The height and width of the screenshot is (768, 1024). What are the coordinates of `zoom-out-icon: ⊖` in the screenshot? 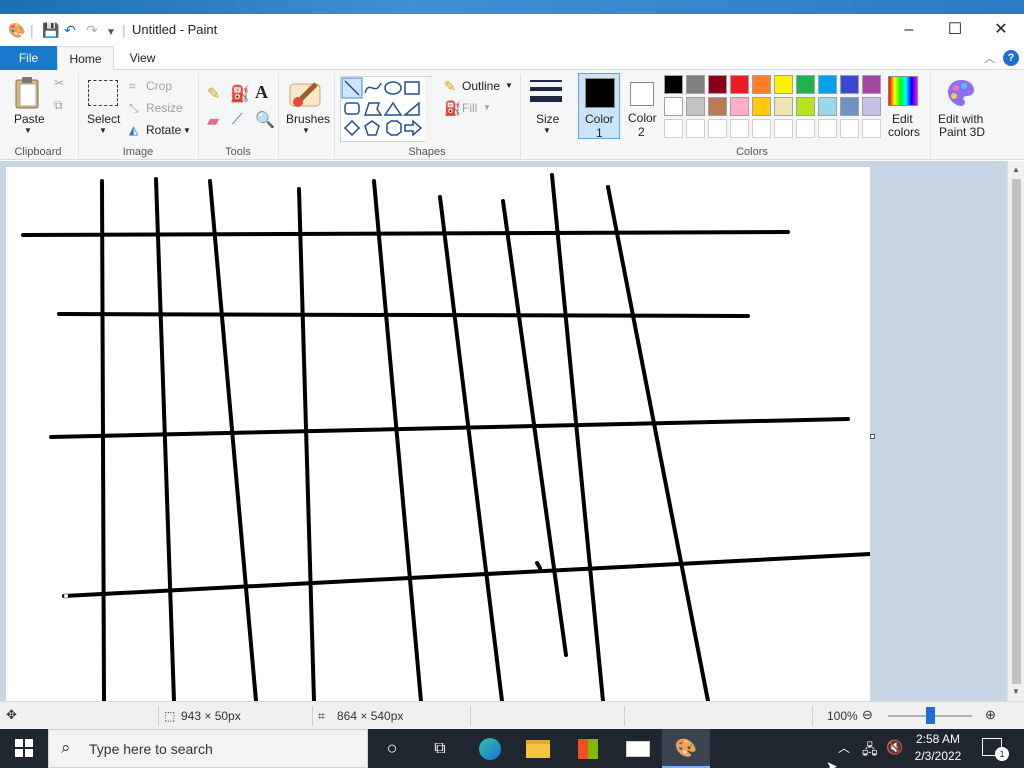 It's located at (867, 715).